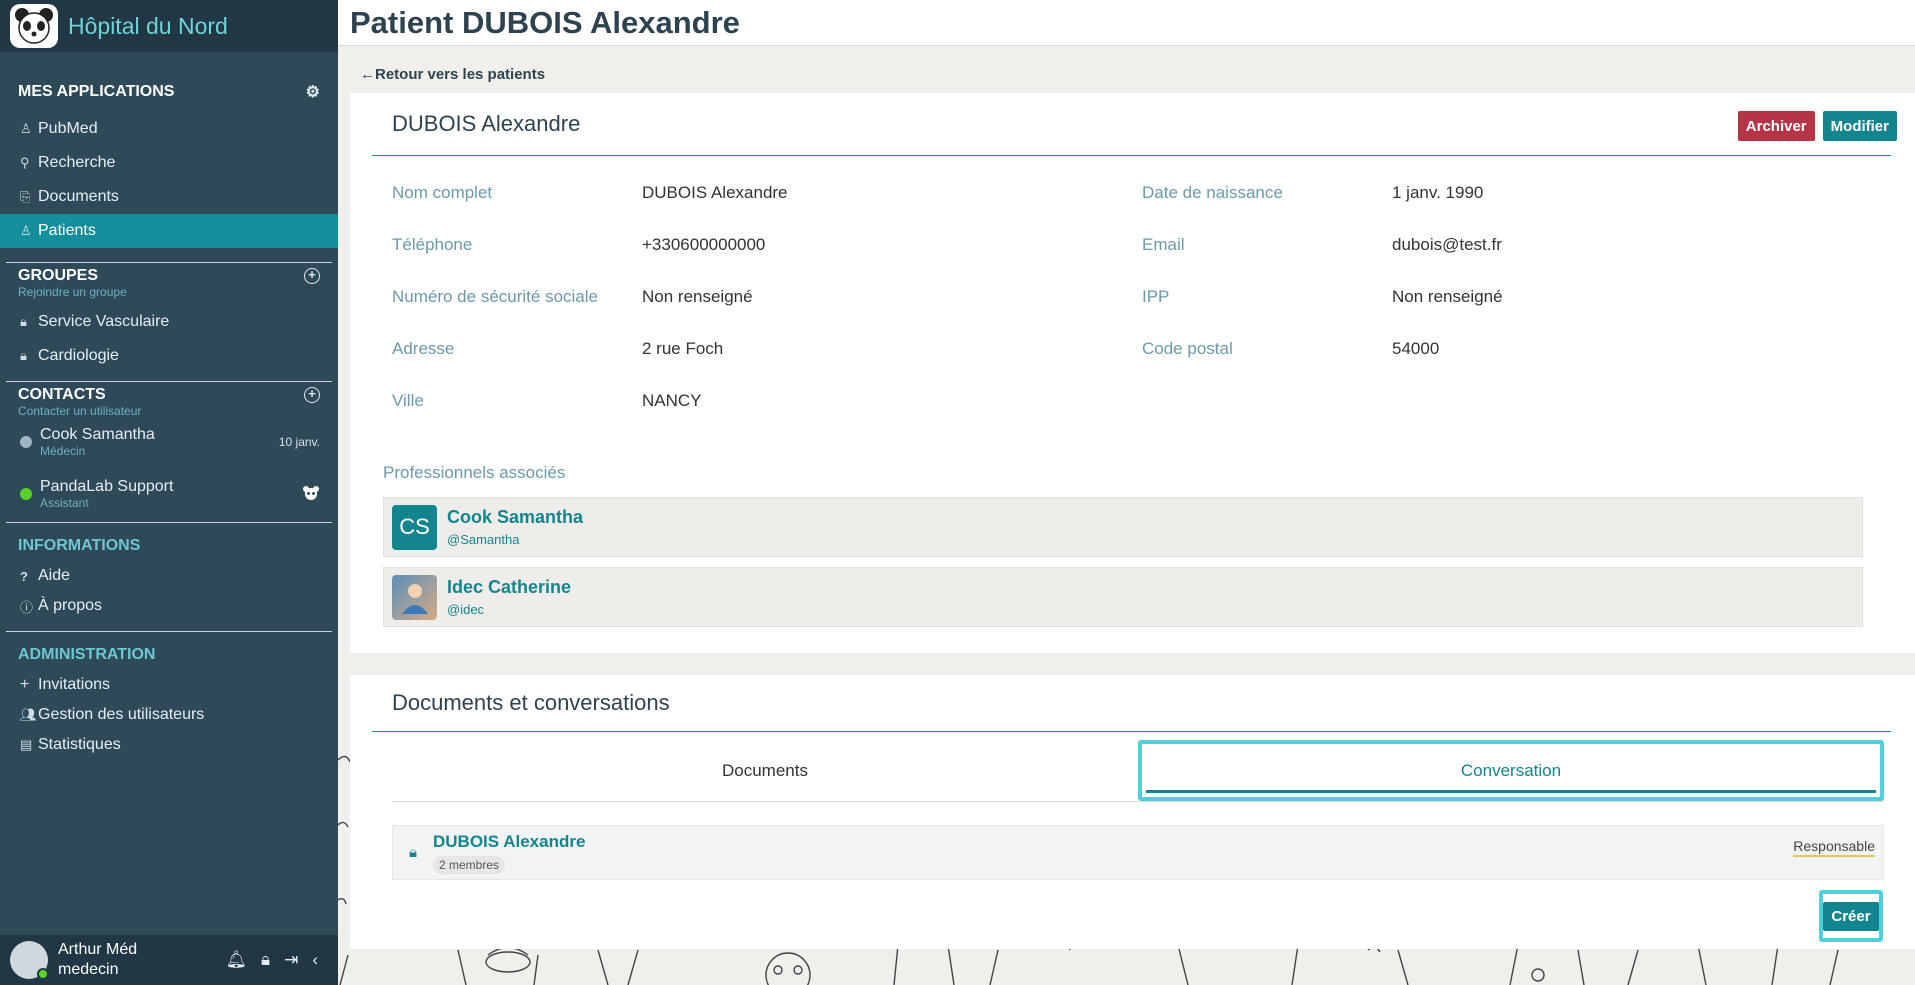 The image size is (1915, 985). Describe the element at coordinates (683, 348) in the screenshot. I see `field-value: 2 rue Foch` at that location.